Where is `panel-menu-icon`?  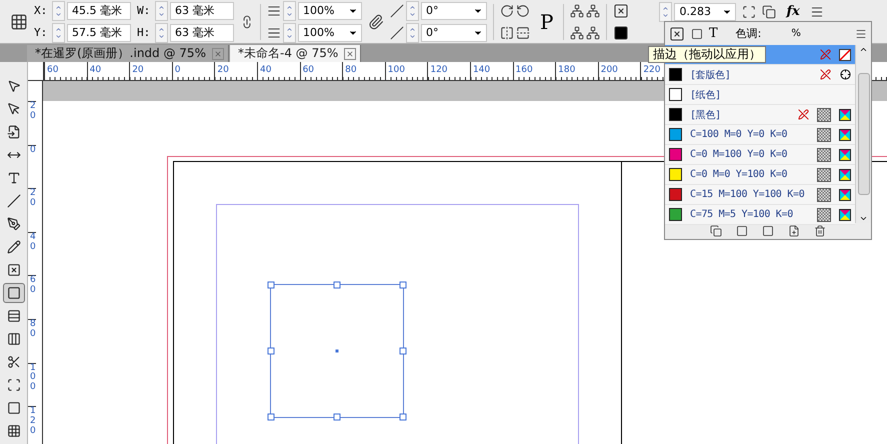 panel-menu-icon is located at coordinates (861, 34).